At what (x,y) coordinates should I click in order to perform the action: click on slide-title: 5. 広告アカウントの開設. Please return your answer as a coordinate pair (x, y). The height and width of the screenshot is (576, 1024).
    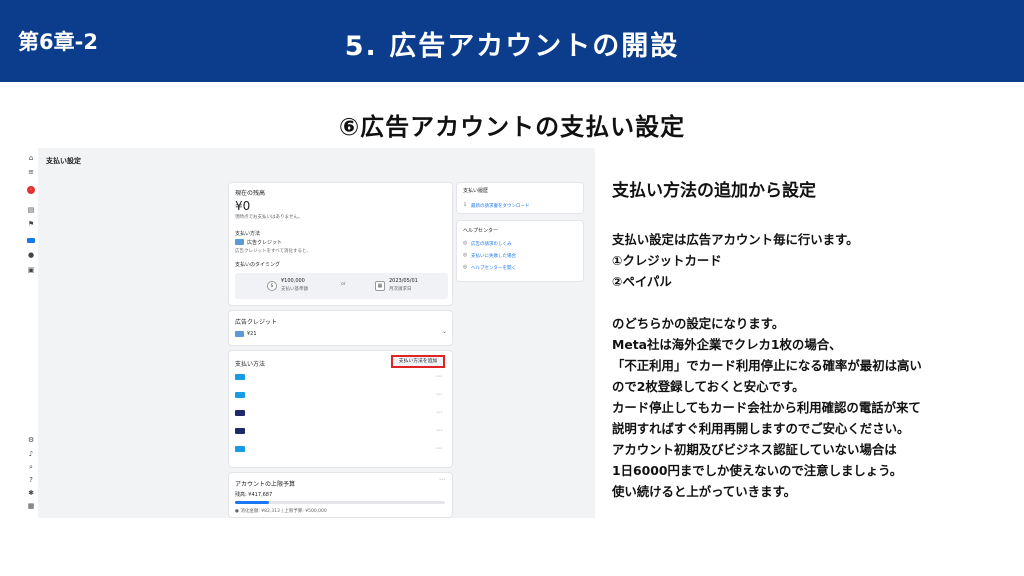
    Looking at the image, I should click on (512, 46).